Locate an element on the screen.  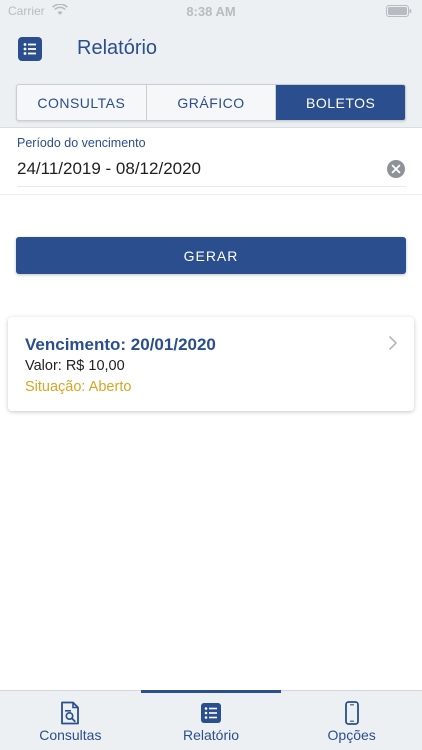
battery-icon is located at coordinates (399, 11).